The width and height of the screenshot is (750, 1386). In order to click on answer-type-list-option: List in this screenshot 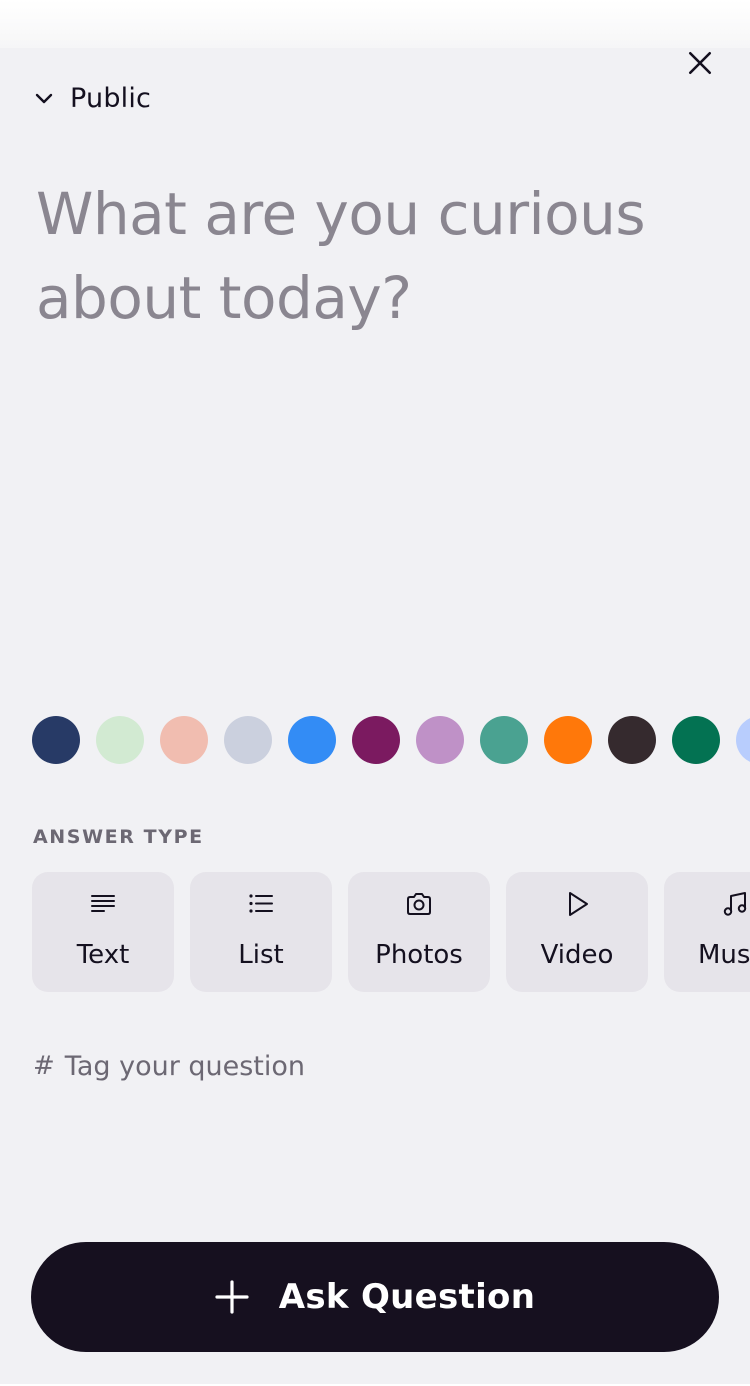, I will do `click(261, 932)`.